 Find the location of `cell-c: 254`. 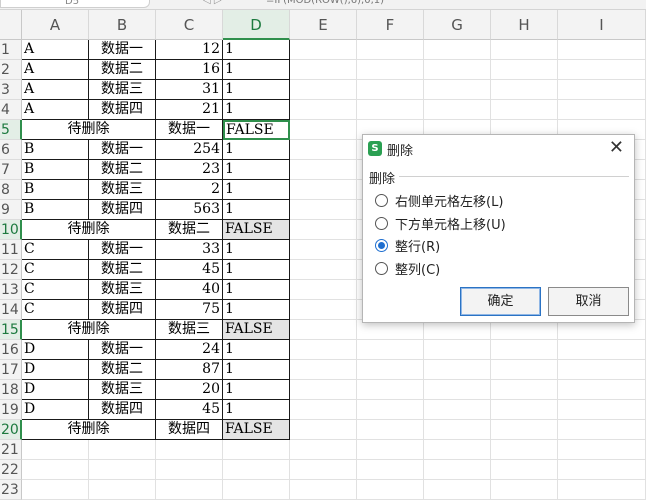

cell-c: 254 is located at coordinates (189, 150).